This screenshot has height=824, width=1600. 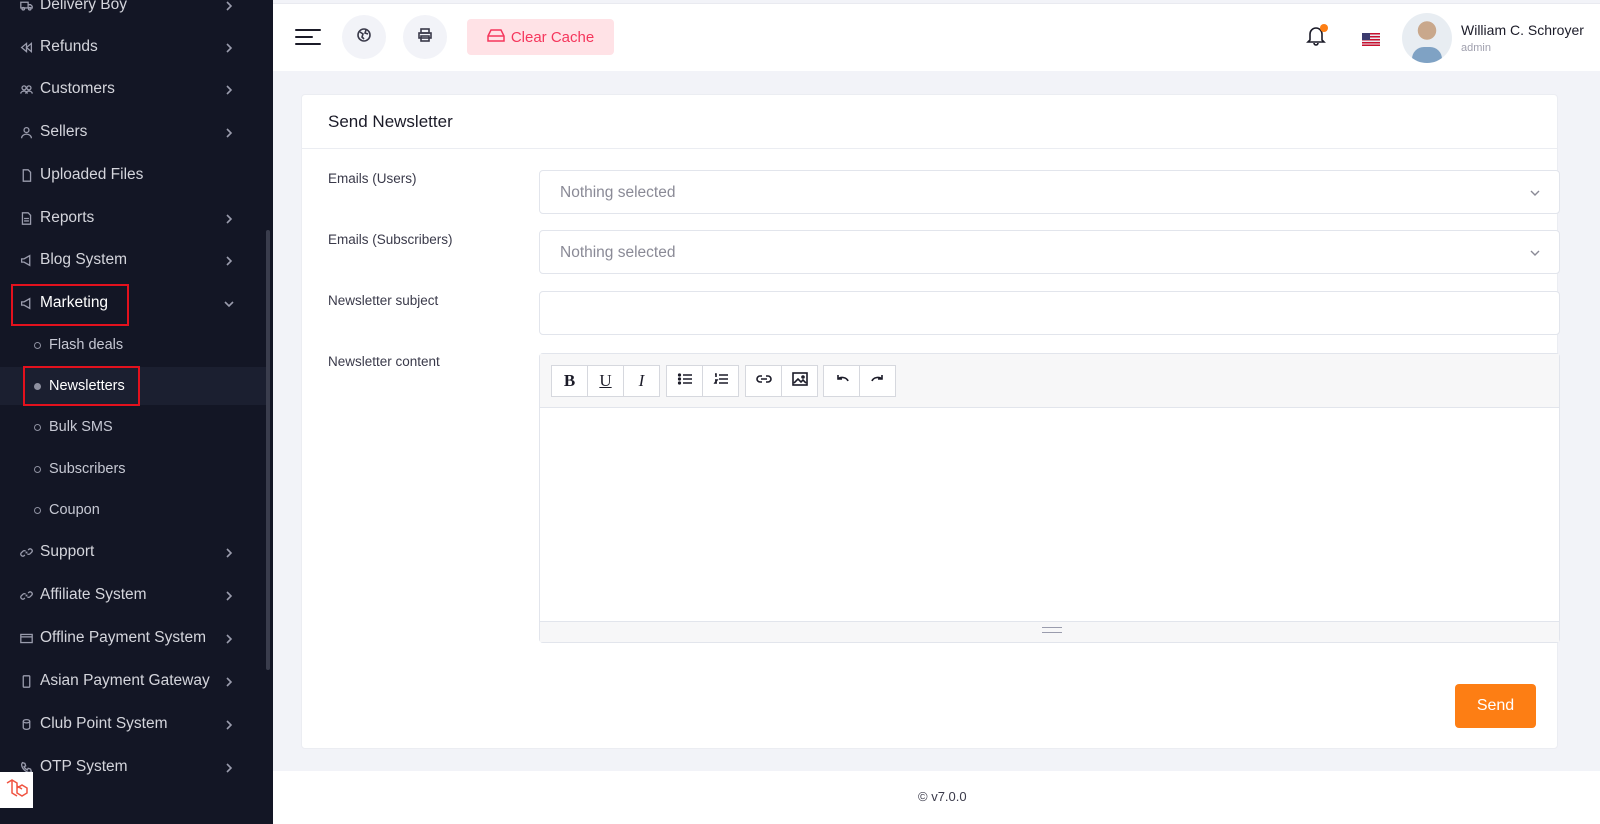 What do you see at coordinates (390, 239) in the screenshot?
I see `emails-subscribers-label: Emails (Subscribers)` at bounding box center [390, 239].